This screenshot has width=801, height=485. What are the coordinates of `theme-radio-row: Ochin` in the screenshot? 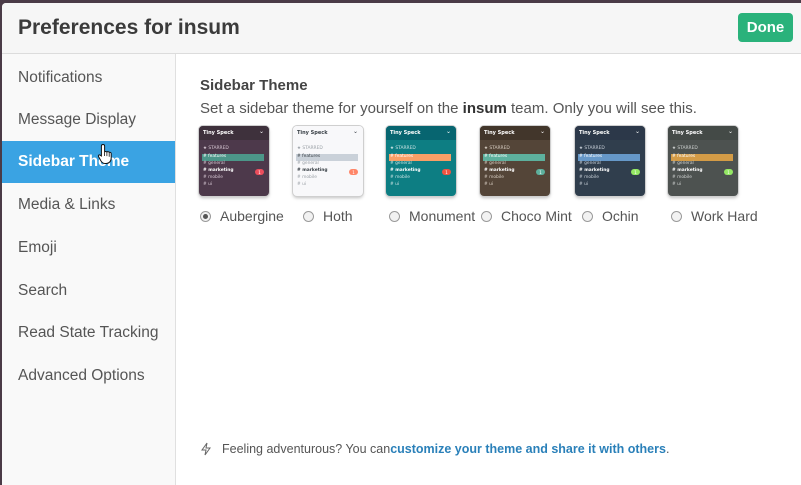 It's located at (610, 216).